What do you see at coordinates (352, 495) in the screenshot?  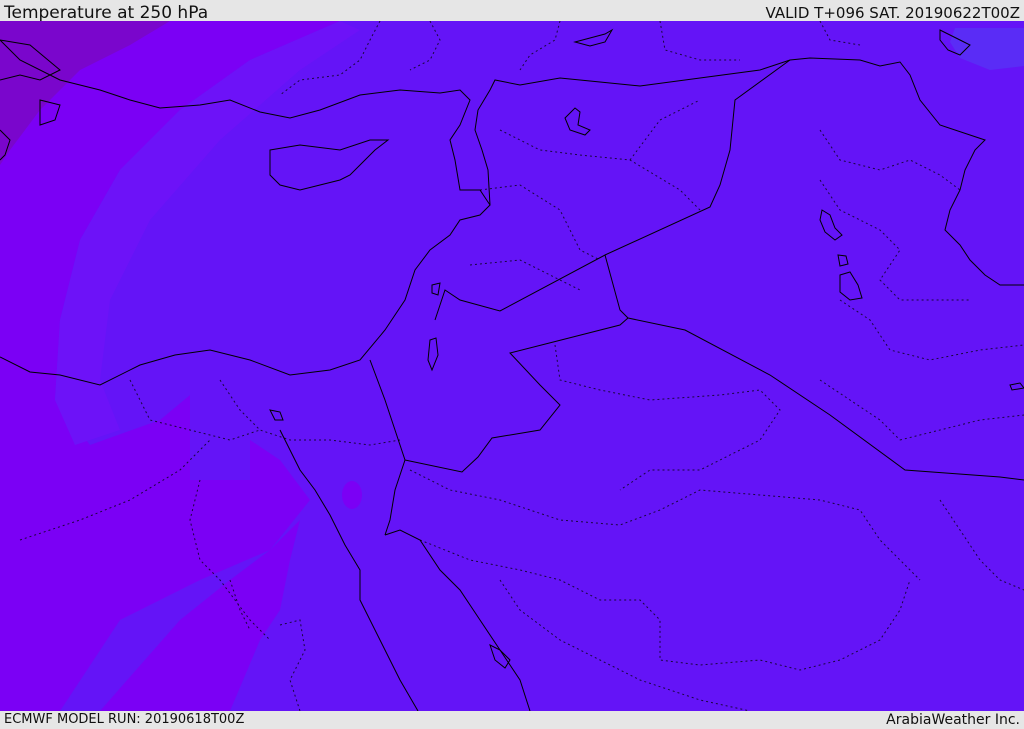 I see `cold-pocket` at bounding box center [352, 495].